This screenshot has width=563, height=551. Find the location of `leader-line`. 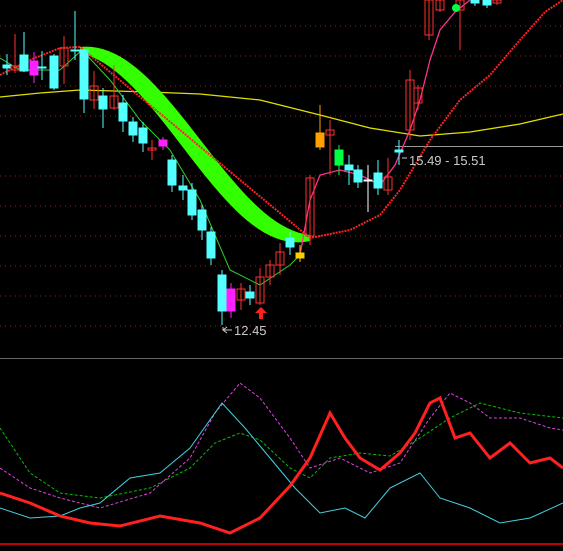

leader-line is located at coordinates (227, 330).